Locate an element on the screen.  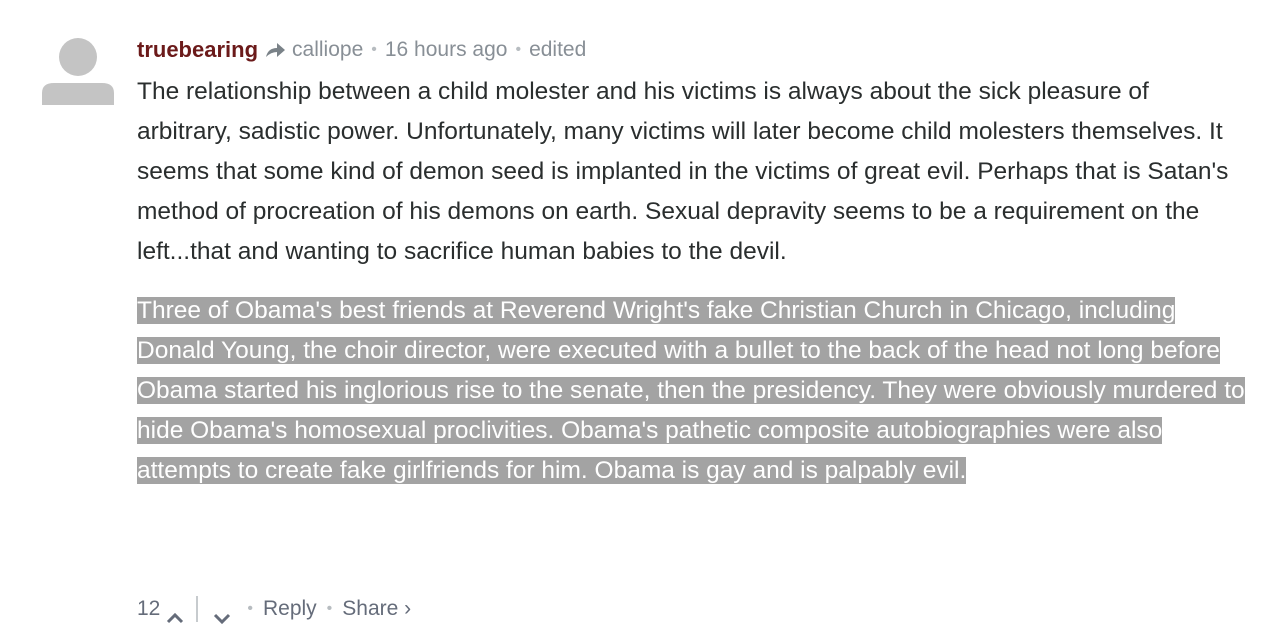
comment-footer: 12 • Reply • Share › is located at coordinates (274, 609).